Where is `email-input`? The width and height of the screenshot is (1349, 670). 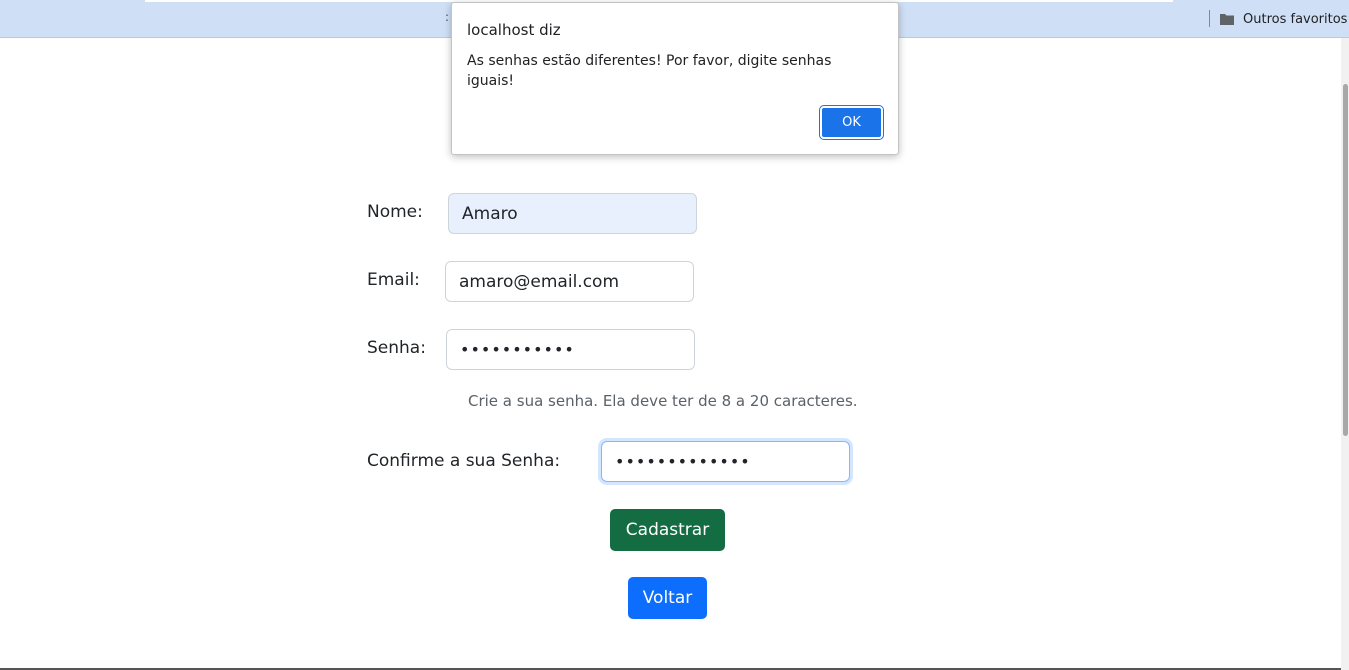 email-input is located at coordinates (569, 281).